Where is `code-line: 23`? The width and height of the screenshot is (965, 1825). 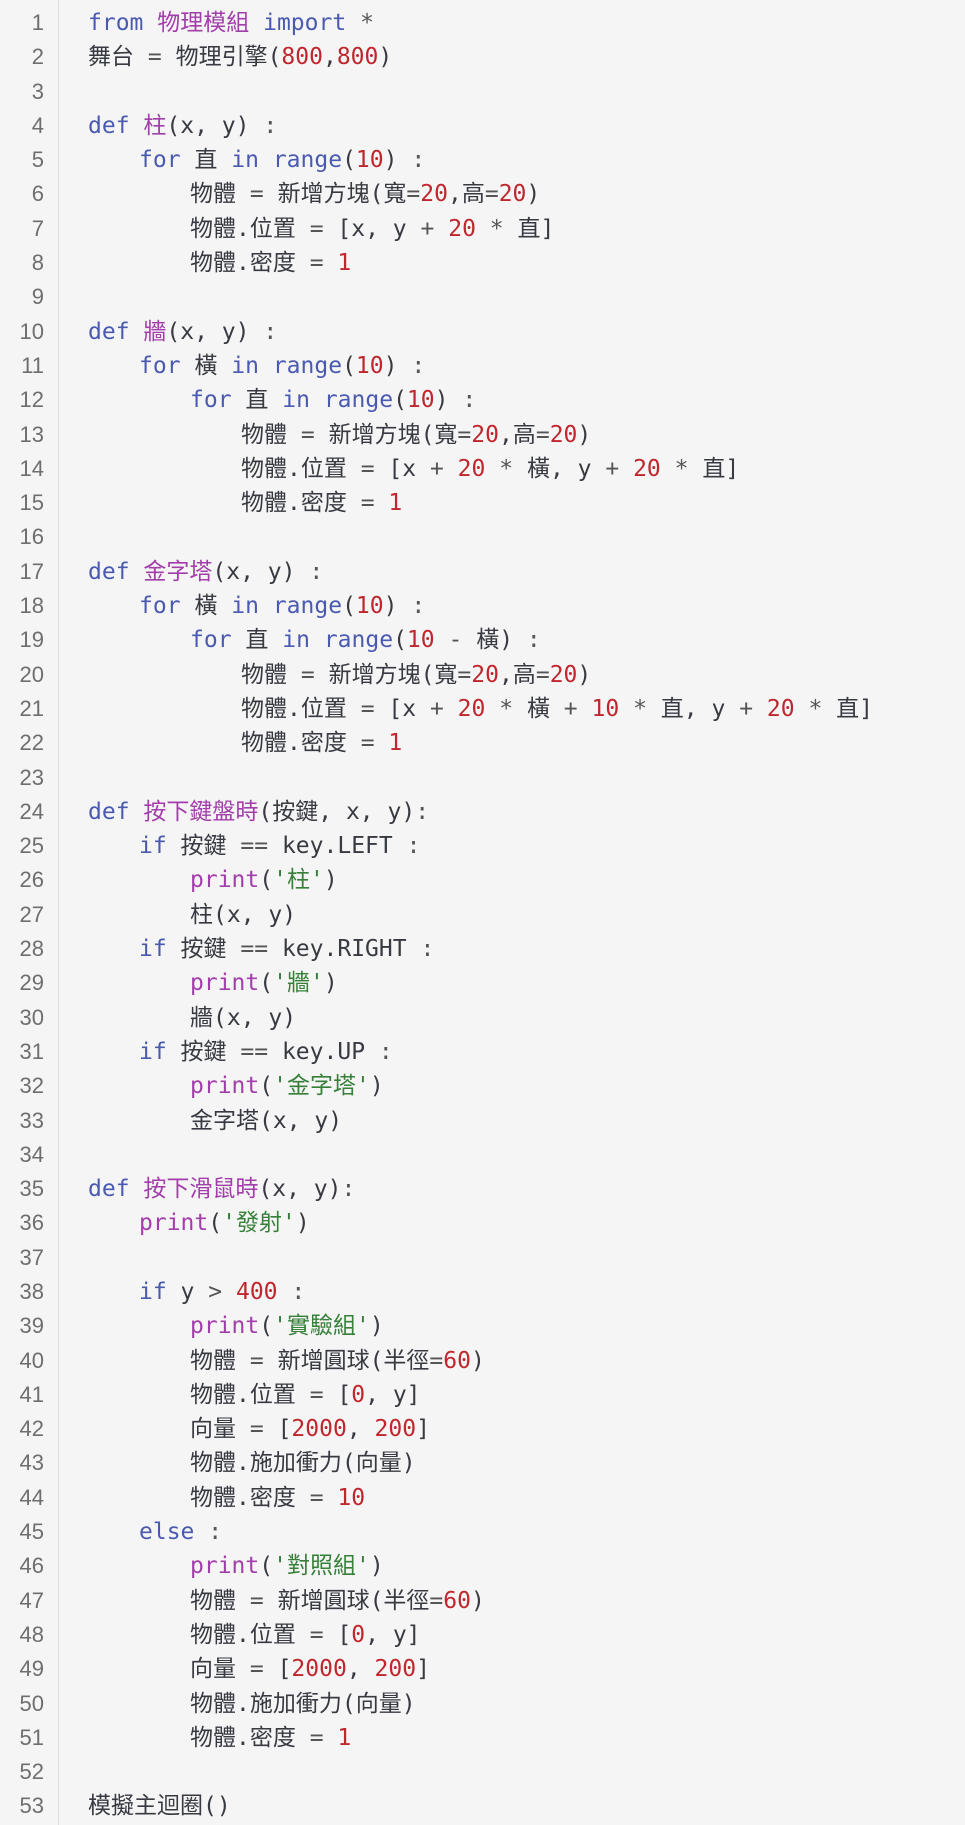 code-line: 23 is located at coordinates (482, 778).